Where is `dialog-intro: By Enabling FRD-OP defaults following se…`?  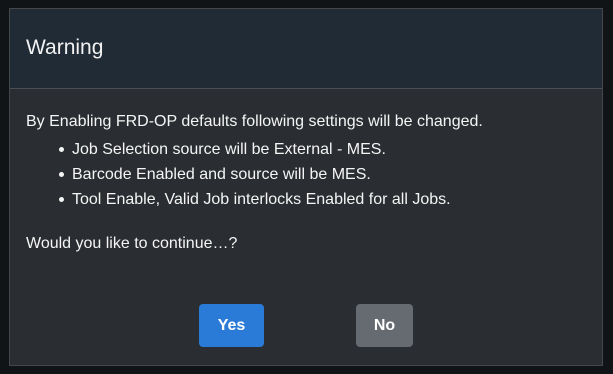
dialog-intro: By Enabling FRD-OP defaults following se… is located at coordinates (254, 121).